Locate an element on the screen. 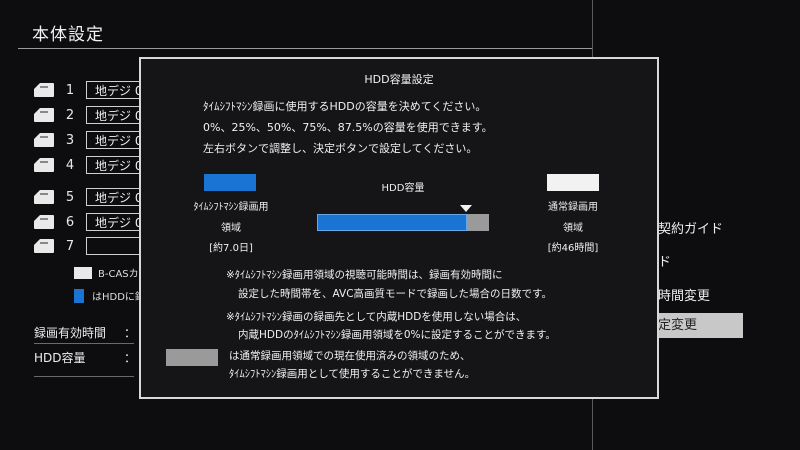 The width and height of the screenshot is (800, 450). hdd-marker-icon is located at coordinates (79, 295).